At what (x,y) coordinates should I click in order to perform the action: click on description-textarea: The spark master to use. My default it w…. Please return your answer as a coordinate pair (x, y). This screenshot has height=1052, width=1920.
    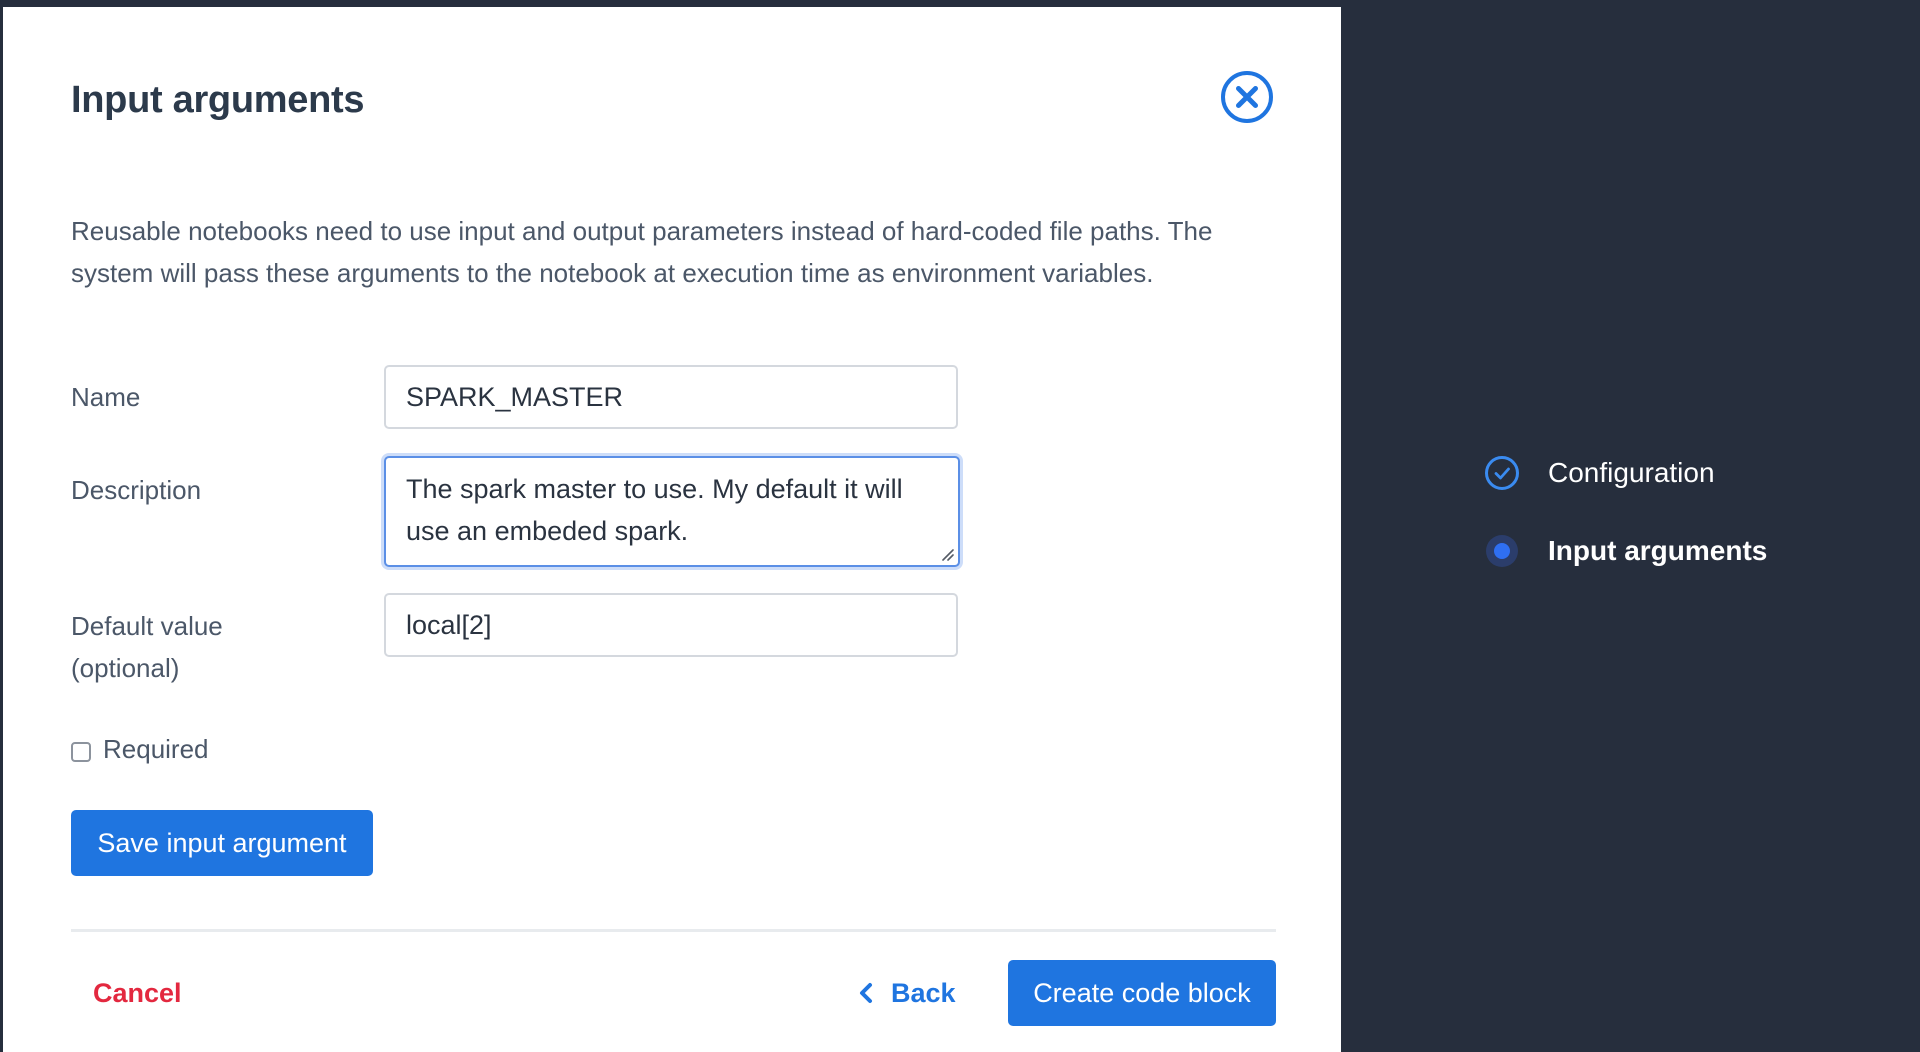
    Looking at the image, I should click on (672, 511).